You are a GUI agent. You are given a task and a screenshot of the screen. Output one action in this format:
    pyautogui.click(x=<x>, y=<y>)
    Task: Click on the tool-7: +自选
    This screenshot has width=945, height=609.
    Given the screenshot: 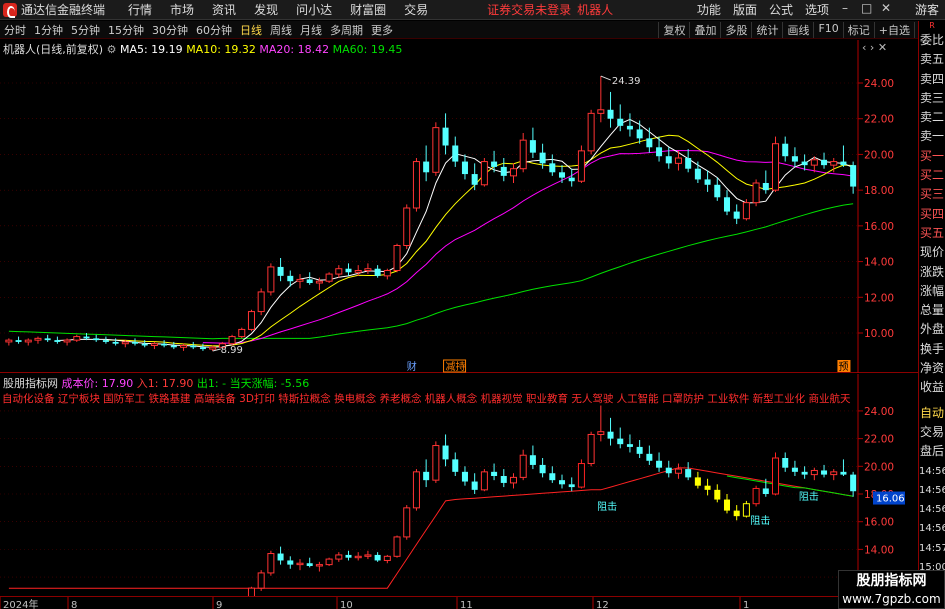 What is the action you would take?
    pyautogui.click(x=893, y=29)
    